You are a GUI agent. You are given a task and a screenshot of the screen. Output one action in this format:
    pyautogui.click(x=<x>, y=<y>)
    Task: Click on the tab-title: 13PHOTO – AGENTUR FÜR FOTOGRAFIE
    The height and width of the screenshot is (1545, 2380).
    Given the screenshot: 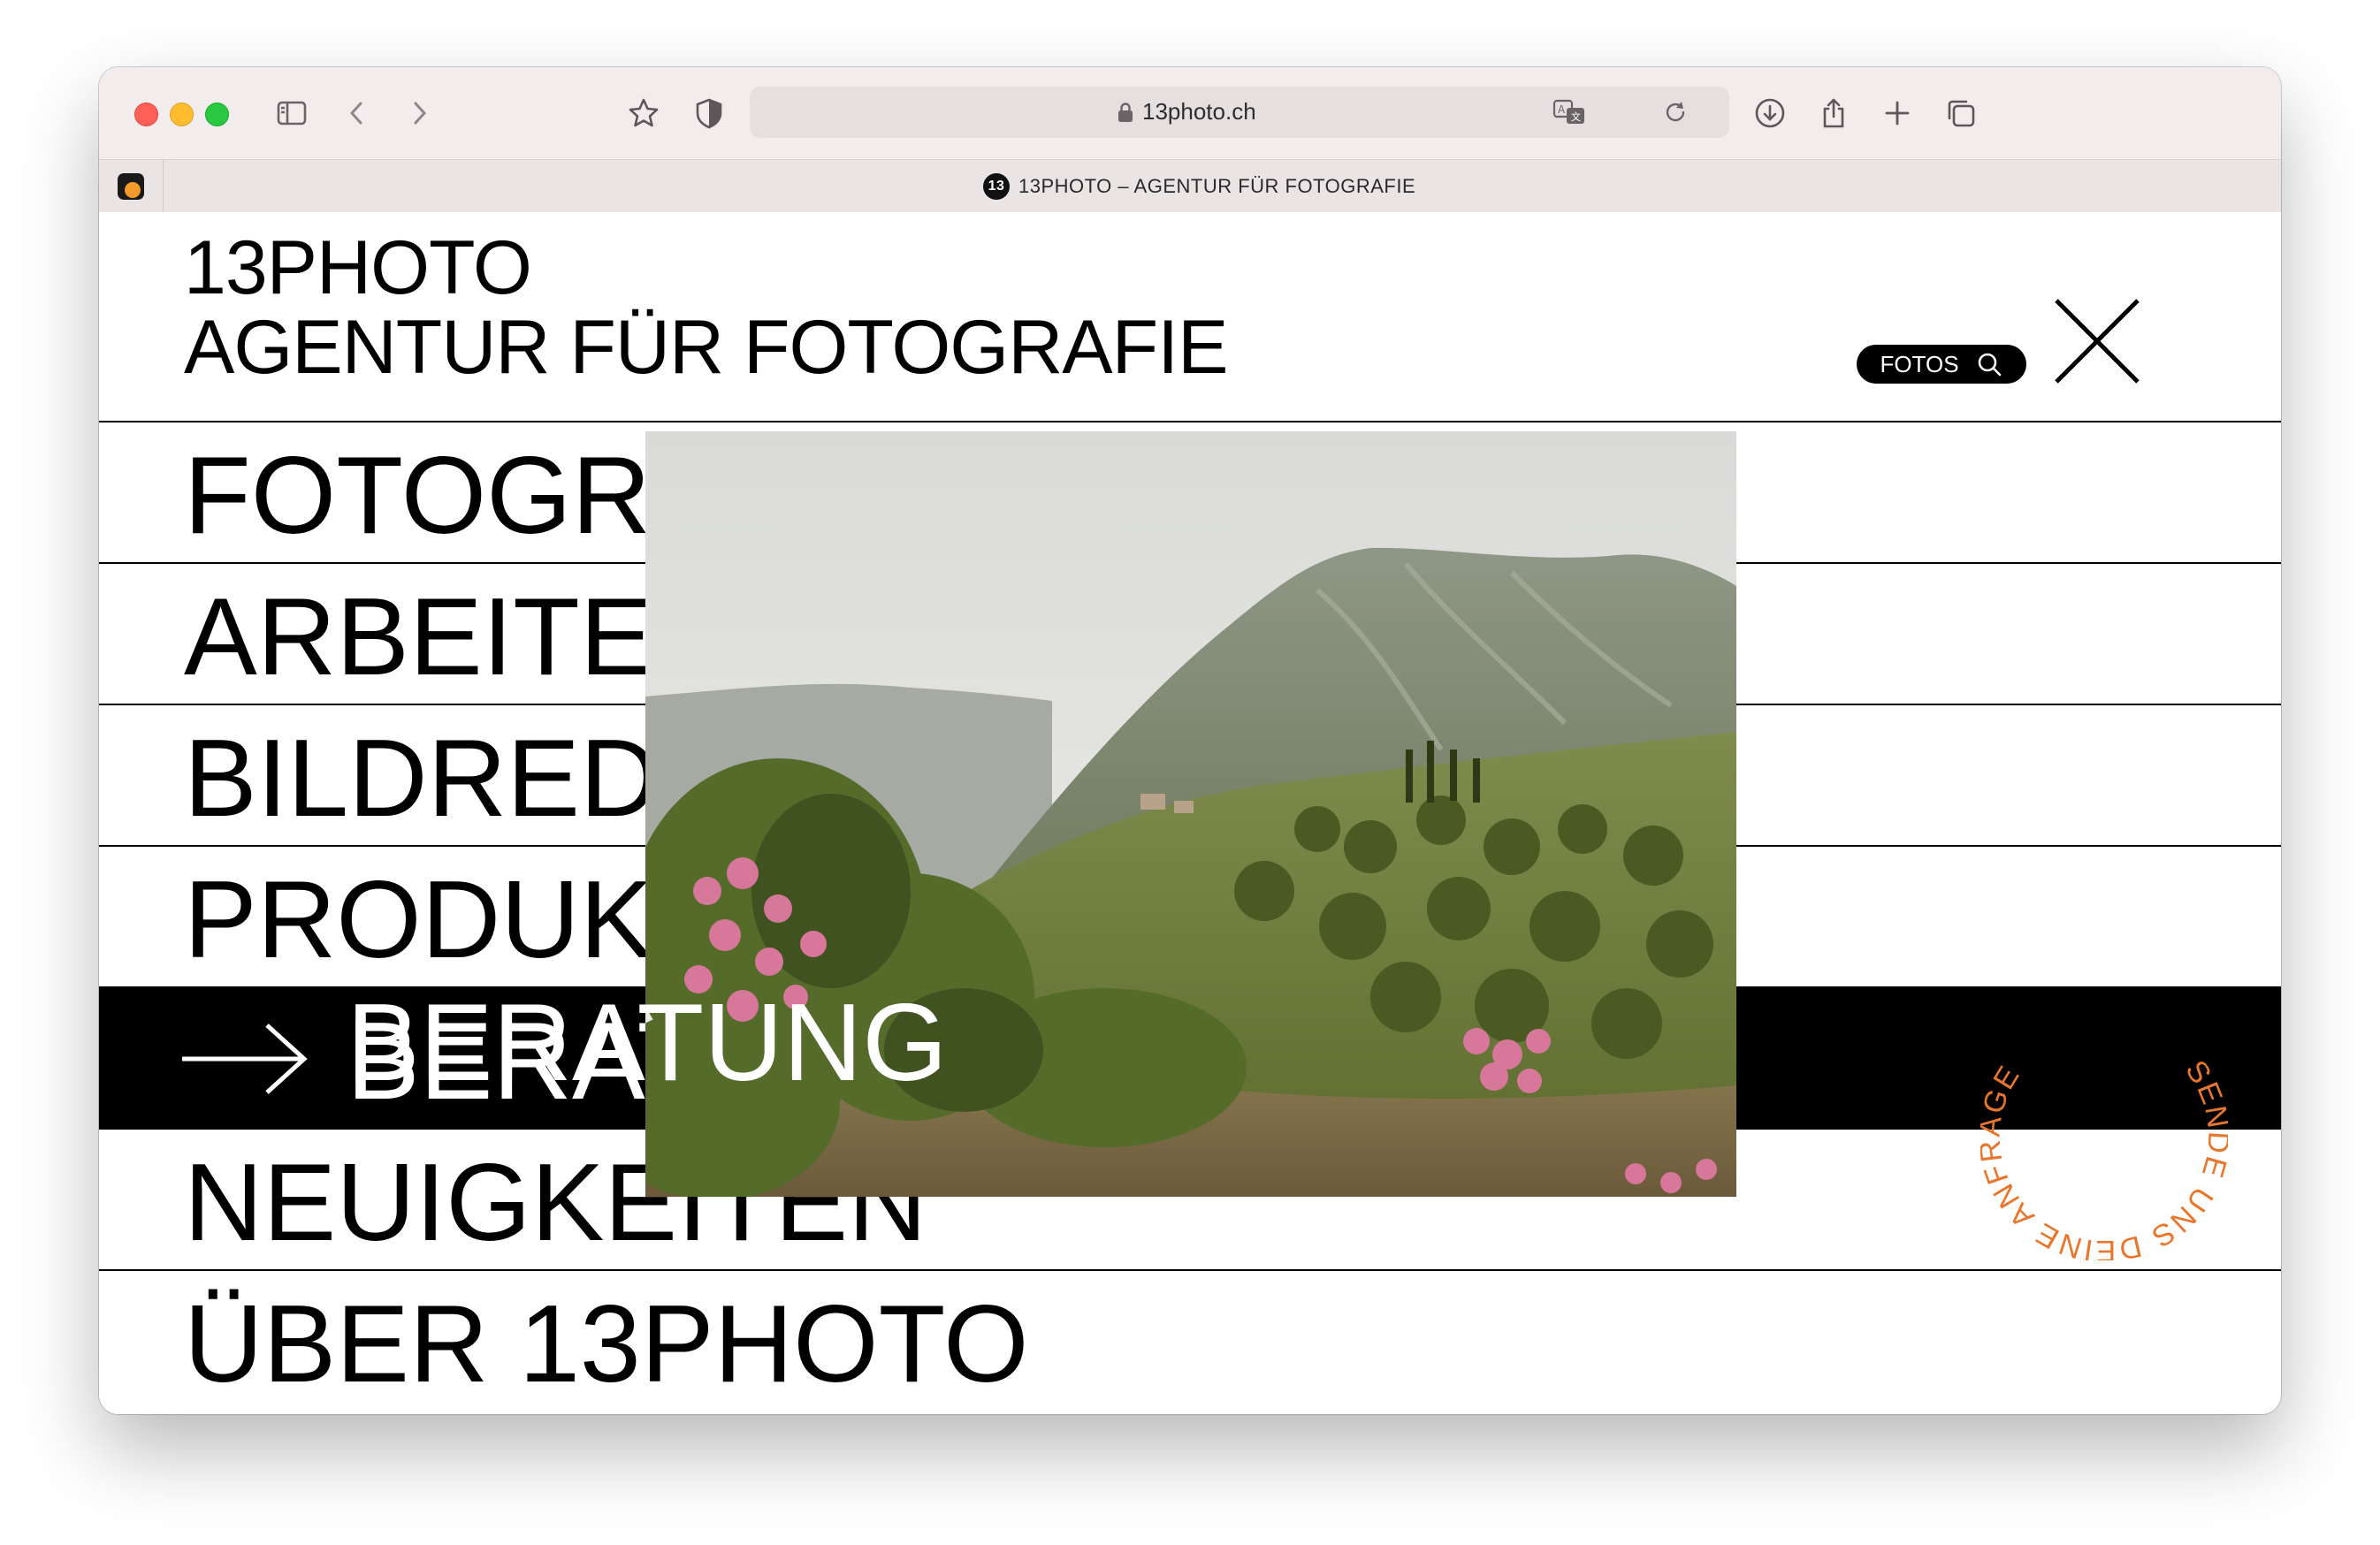 What is the action you would take?
    pyautogui.click(x=1217, y=186)
    